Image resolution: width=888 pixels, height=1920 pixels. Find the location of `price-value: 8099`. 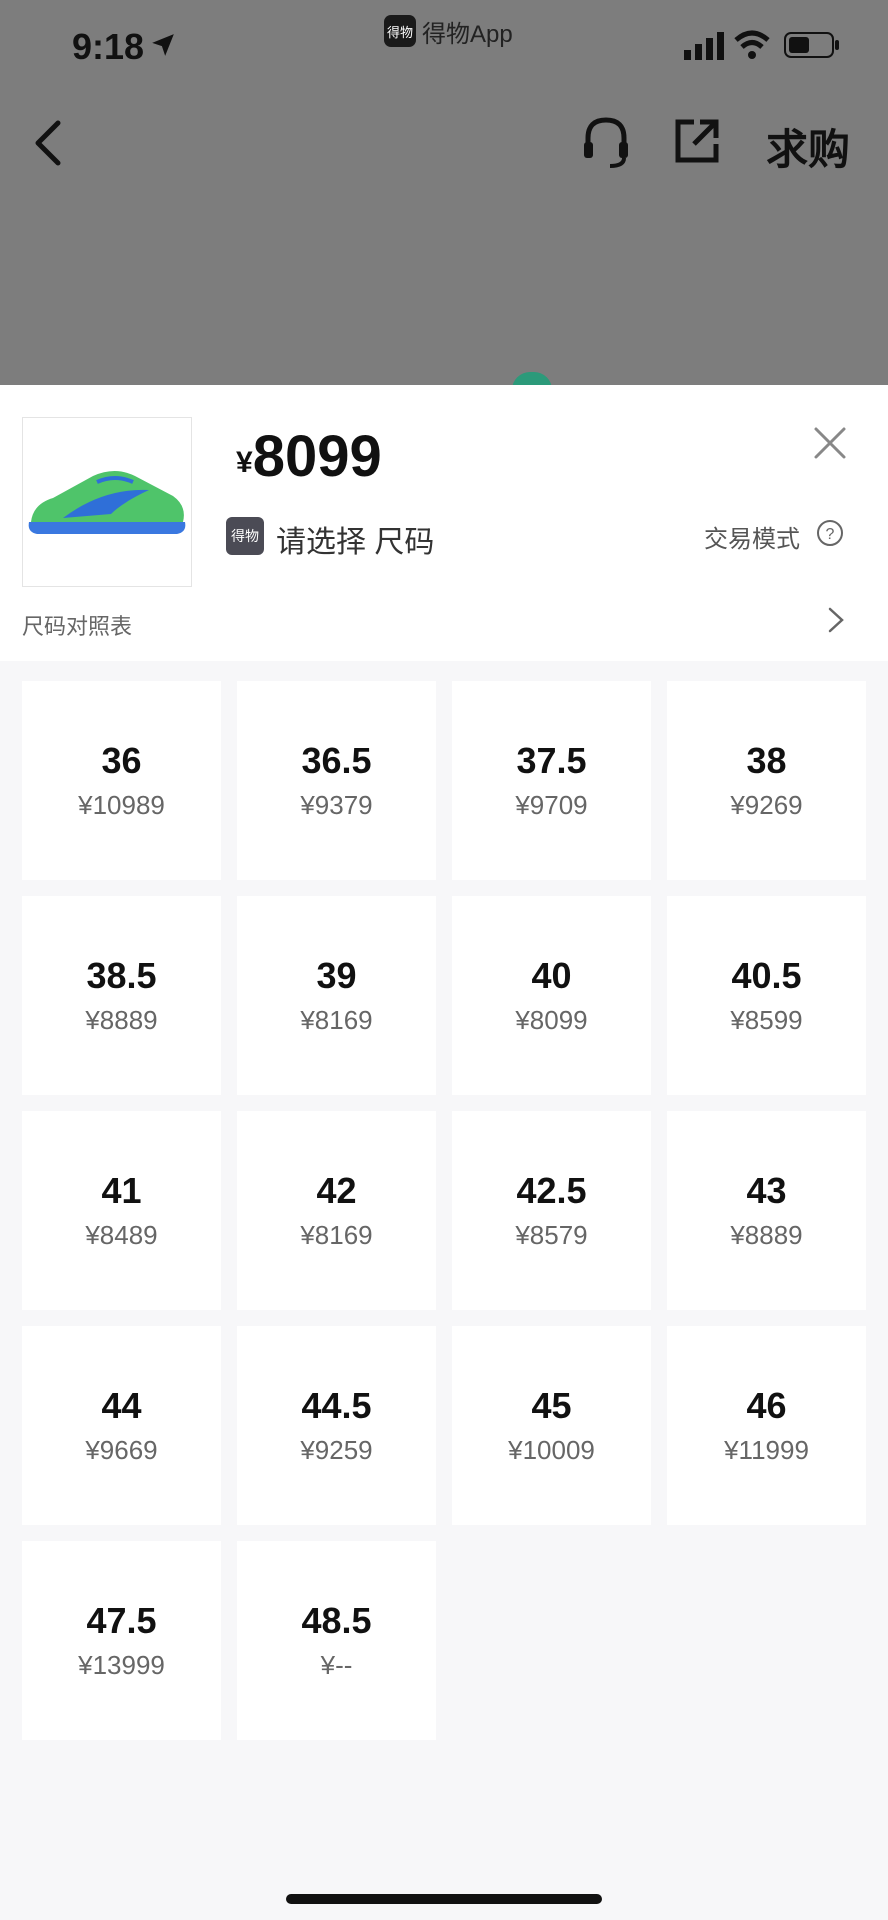

price-value: 8099 is located at coordinates (317, 456).